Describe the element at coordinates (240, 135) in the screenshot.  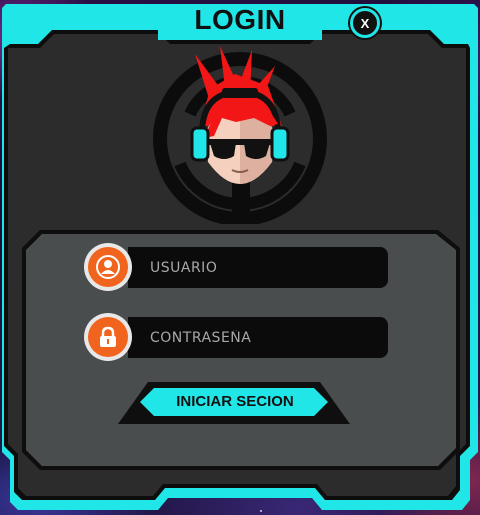
I see `avatar-icon` at that location.